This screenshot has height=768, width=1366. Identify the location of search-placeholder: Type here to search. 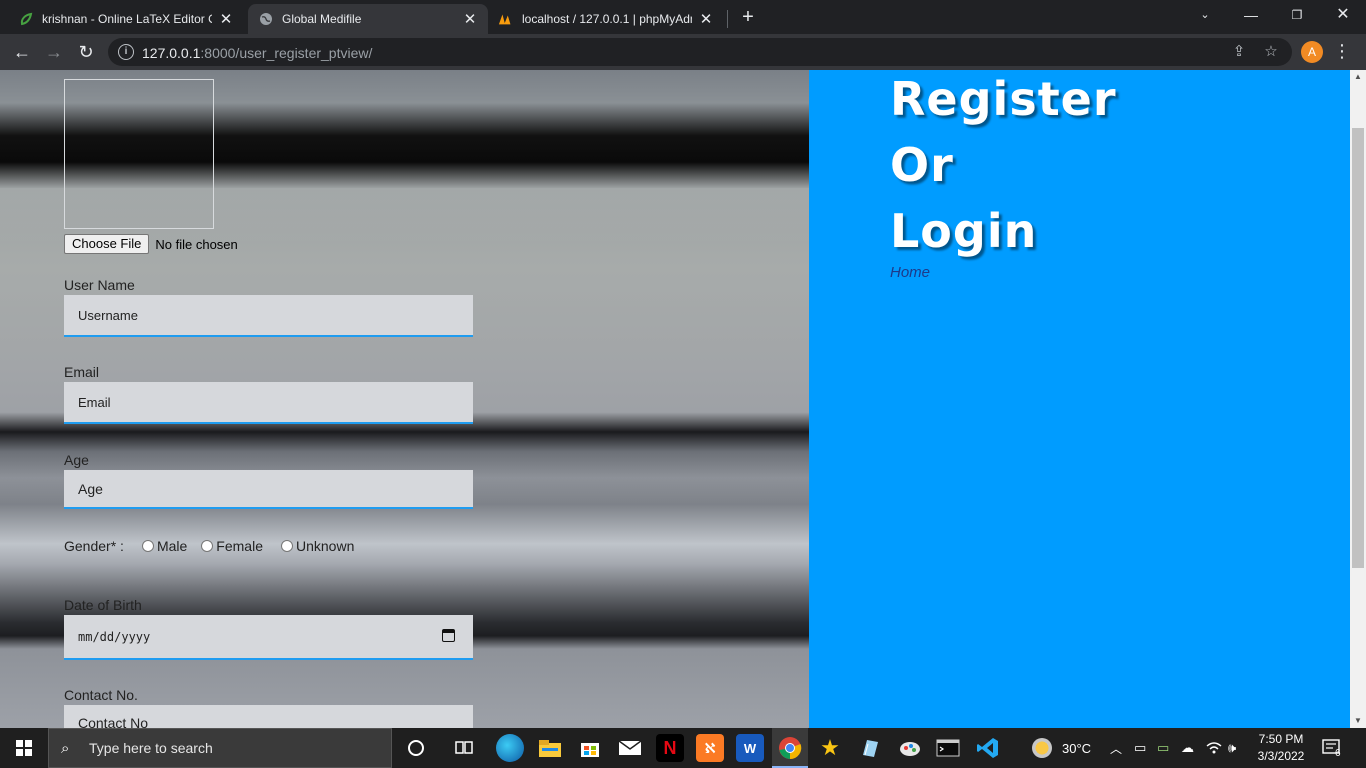
(151, 748).